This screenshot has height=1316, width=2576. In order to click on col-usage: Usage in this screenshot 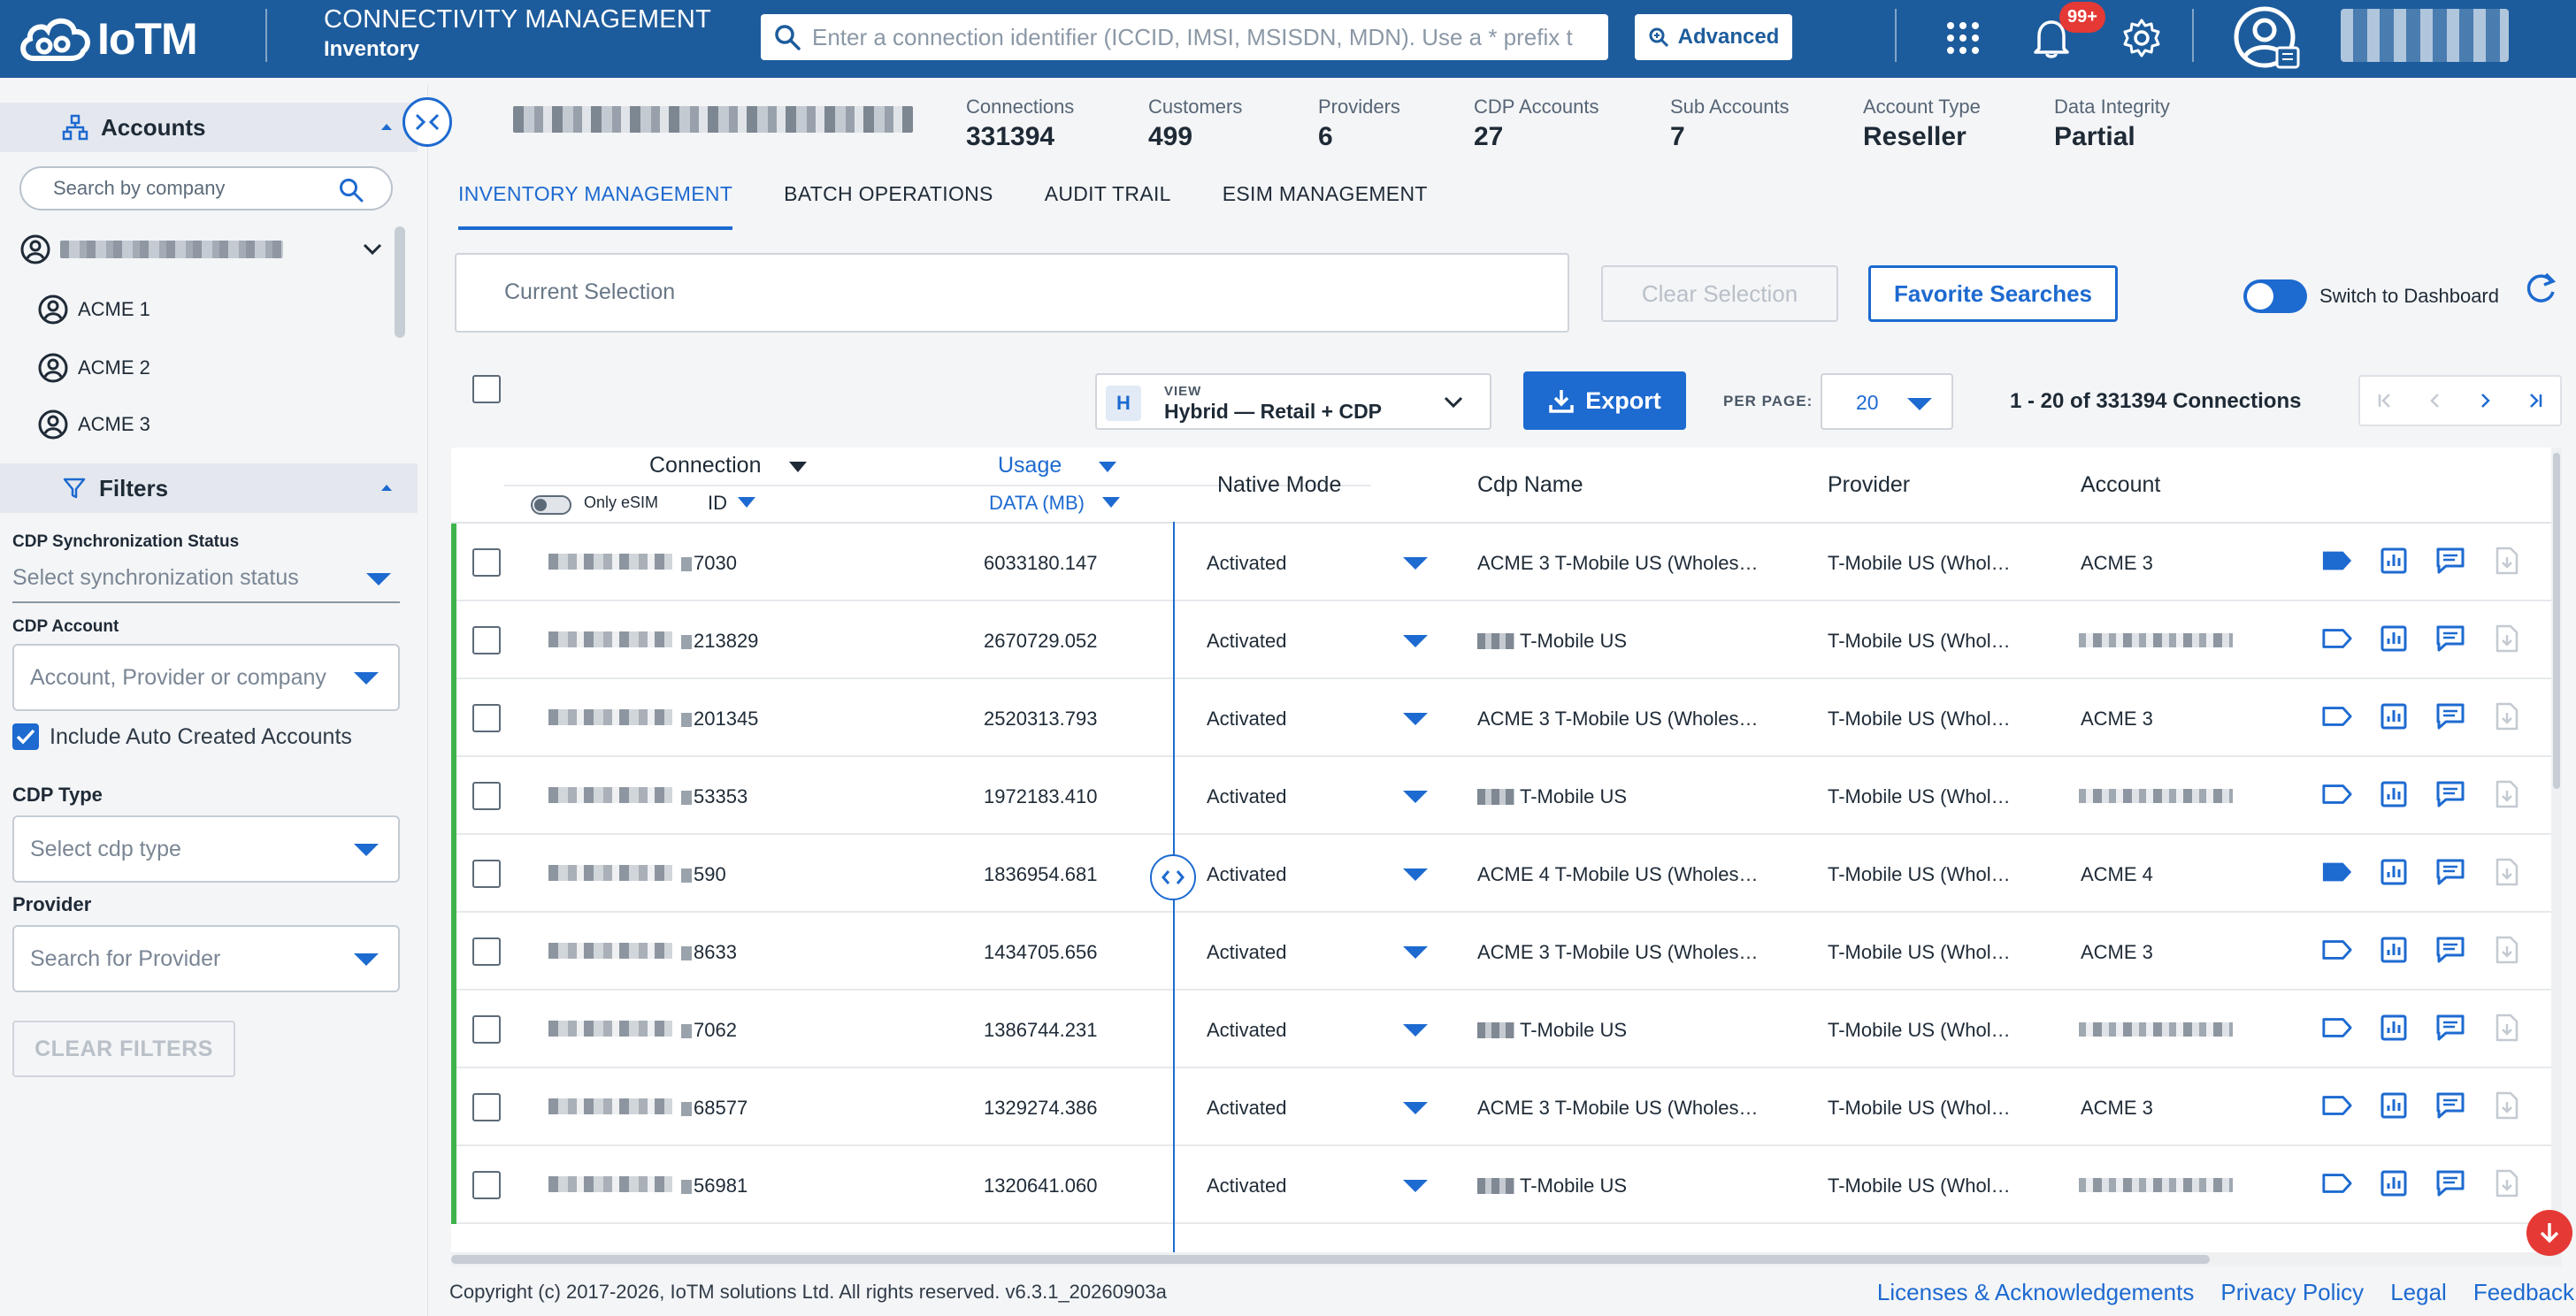, I will do `click(1030, 465)`.